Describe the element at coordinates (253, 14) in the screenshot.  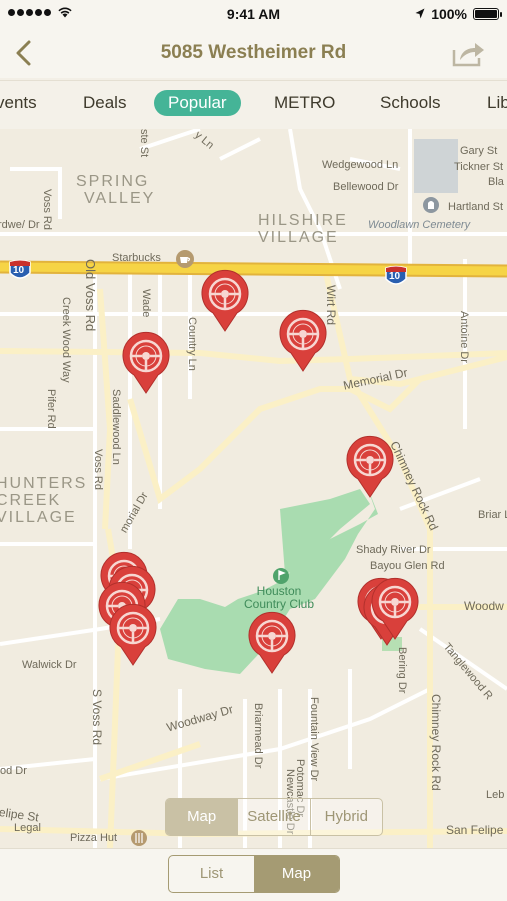
I see `status-bar: 9:41 AM 100%` at that location.